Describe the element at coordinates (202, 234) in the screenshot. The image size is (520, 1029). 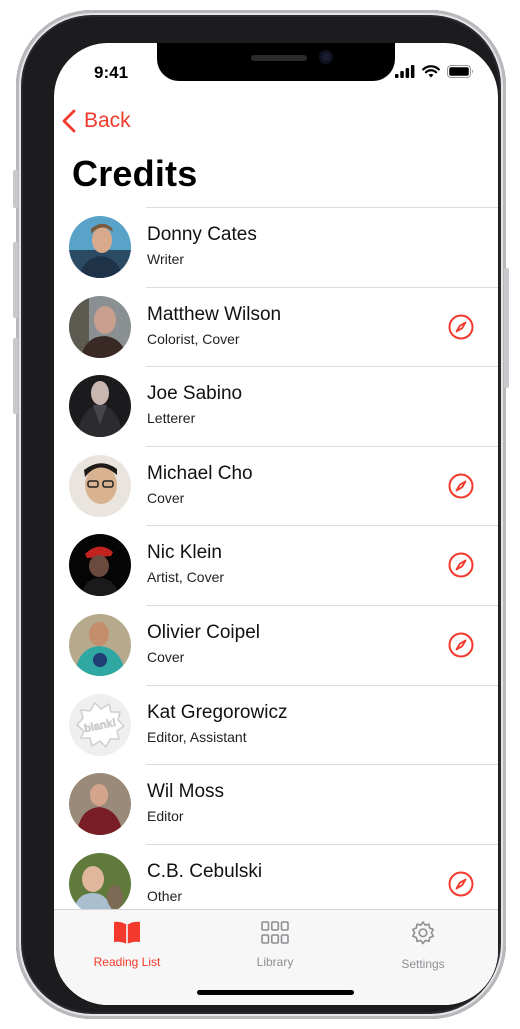
I see `credit-name: Donny Cates` at that location.